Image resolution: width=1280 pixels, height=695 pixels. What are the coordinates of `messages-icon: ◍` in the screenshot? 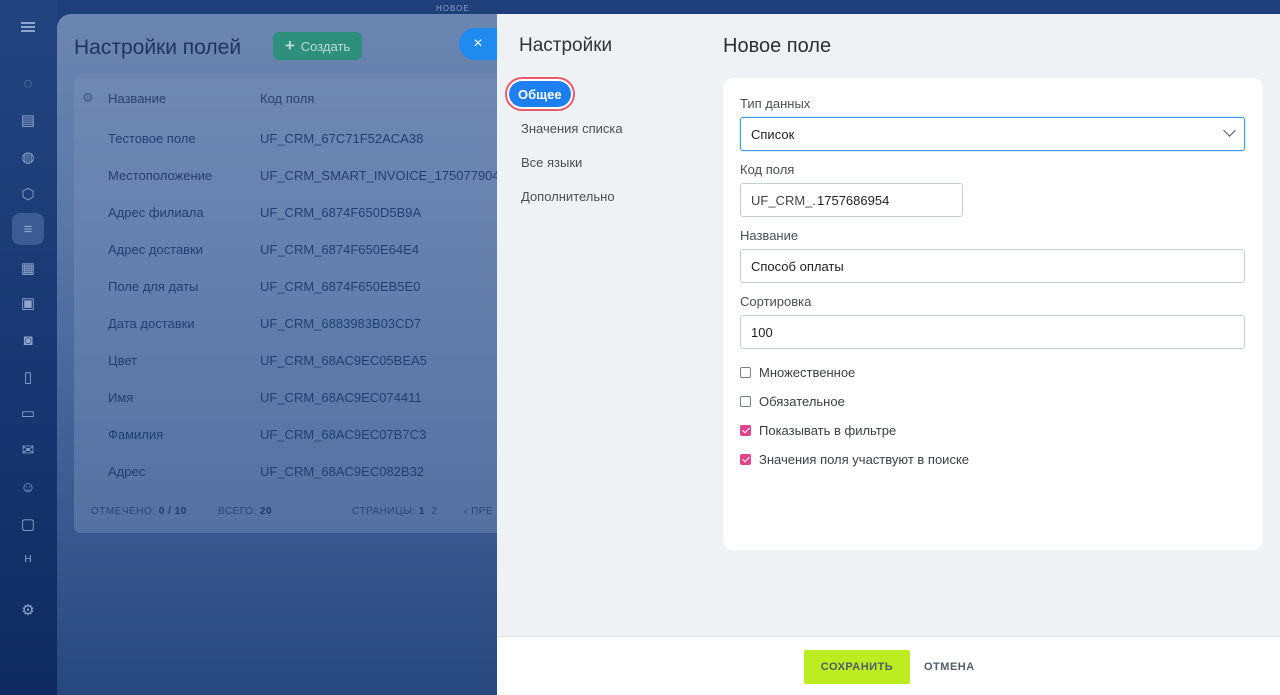 It's located at (28, 157).